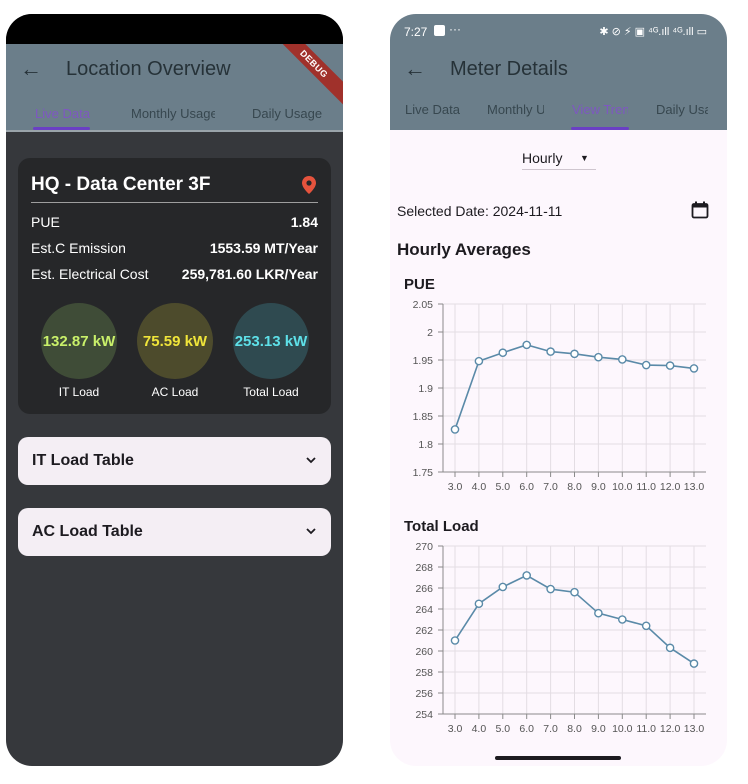  What do you see at coordinates (425, 445) in the screenshot?
I see `y-tick-label: 1.8` at bounding box center [425, 445].